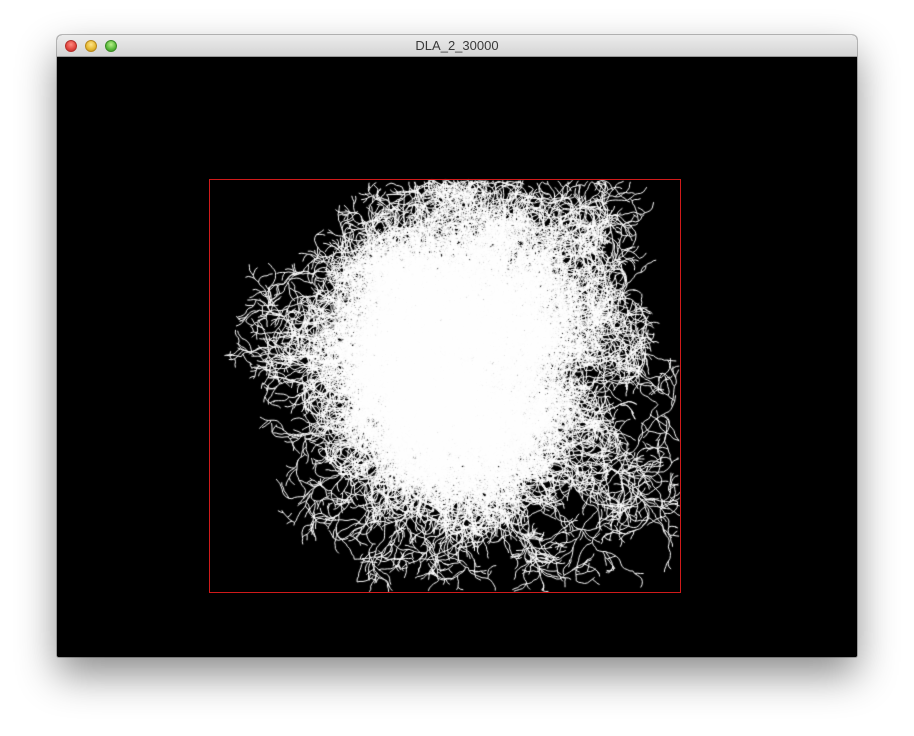 The width and height of the screenshot is (914, 736). I want to click on window-title: DLA_2_30000, so click(457, 45).